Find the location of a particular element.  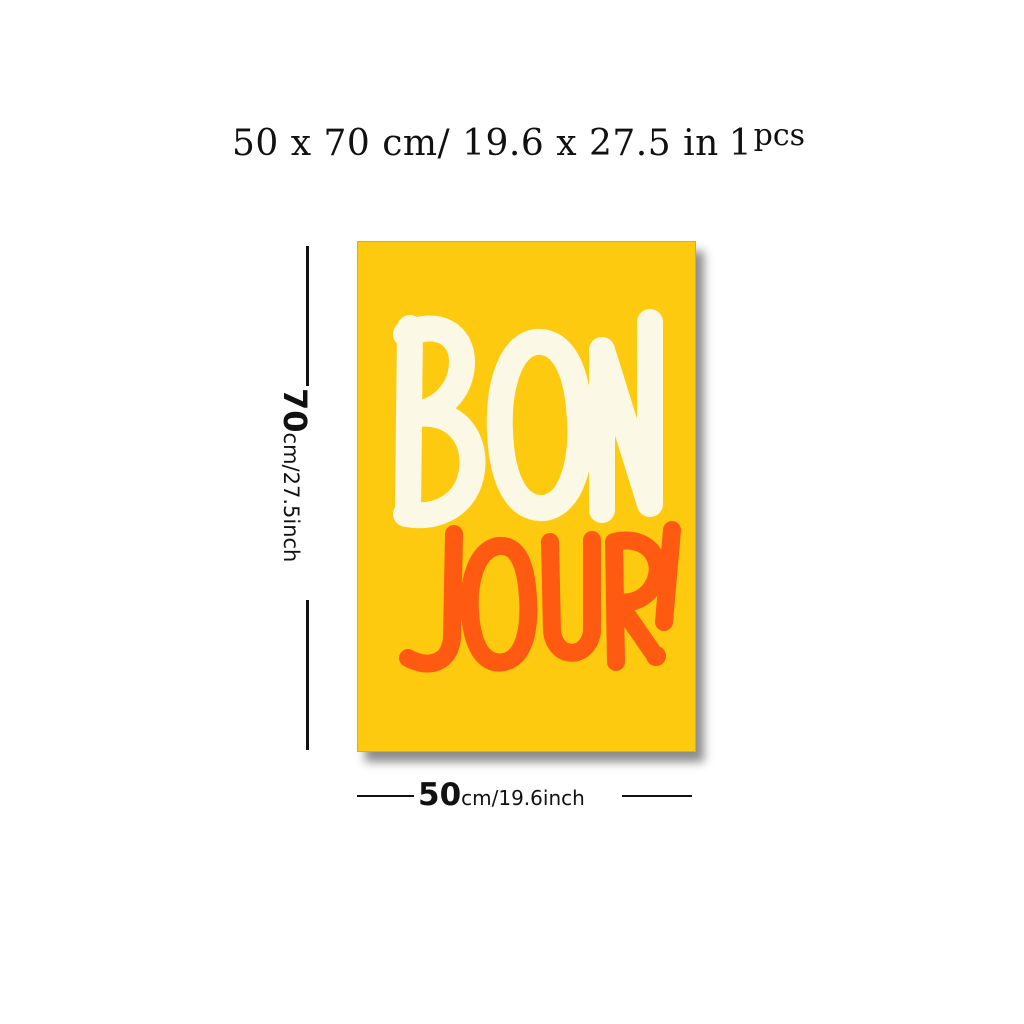

height-dimension-line-top is located at coordinates (307, 316).